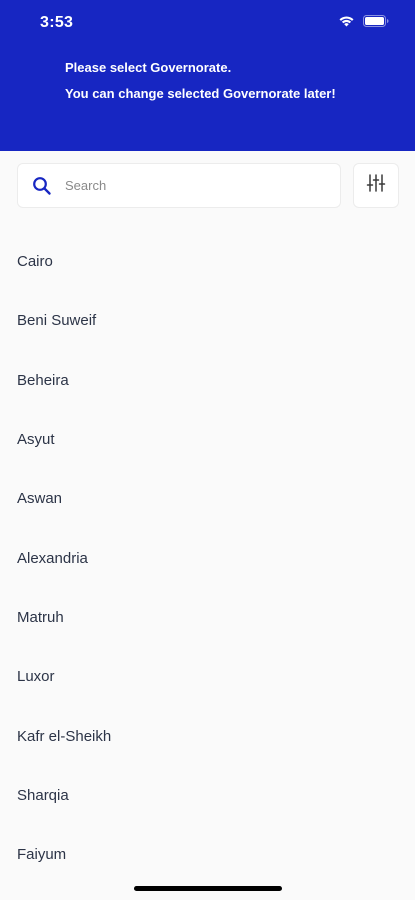 The image size is (415, 900). Describe the element at coordinates (359, 21) in the screenshot. I see `status-icons` at that location.